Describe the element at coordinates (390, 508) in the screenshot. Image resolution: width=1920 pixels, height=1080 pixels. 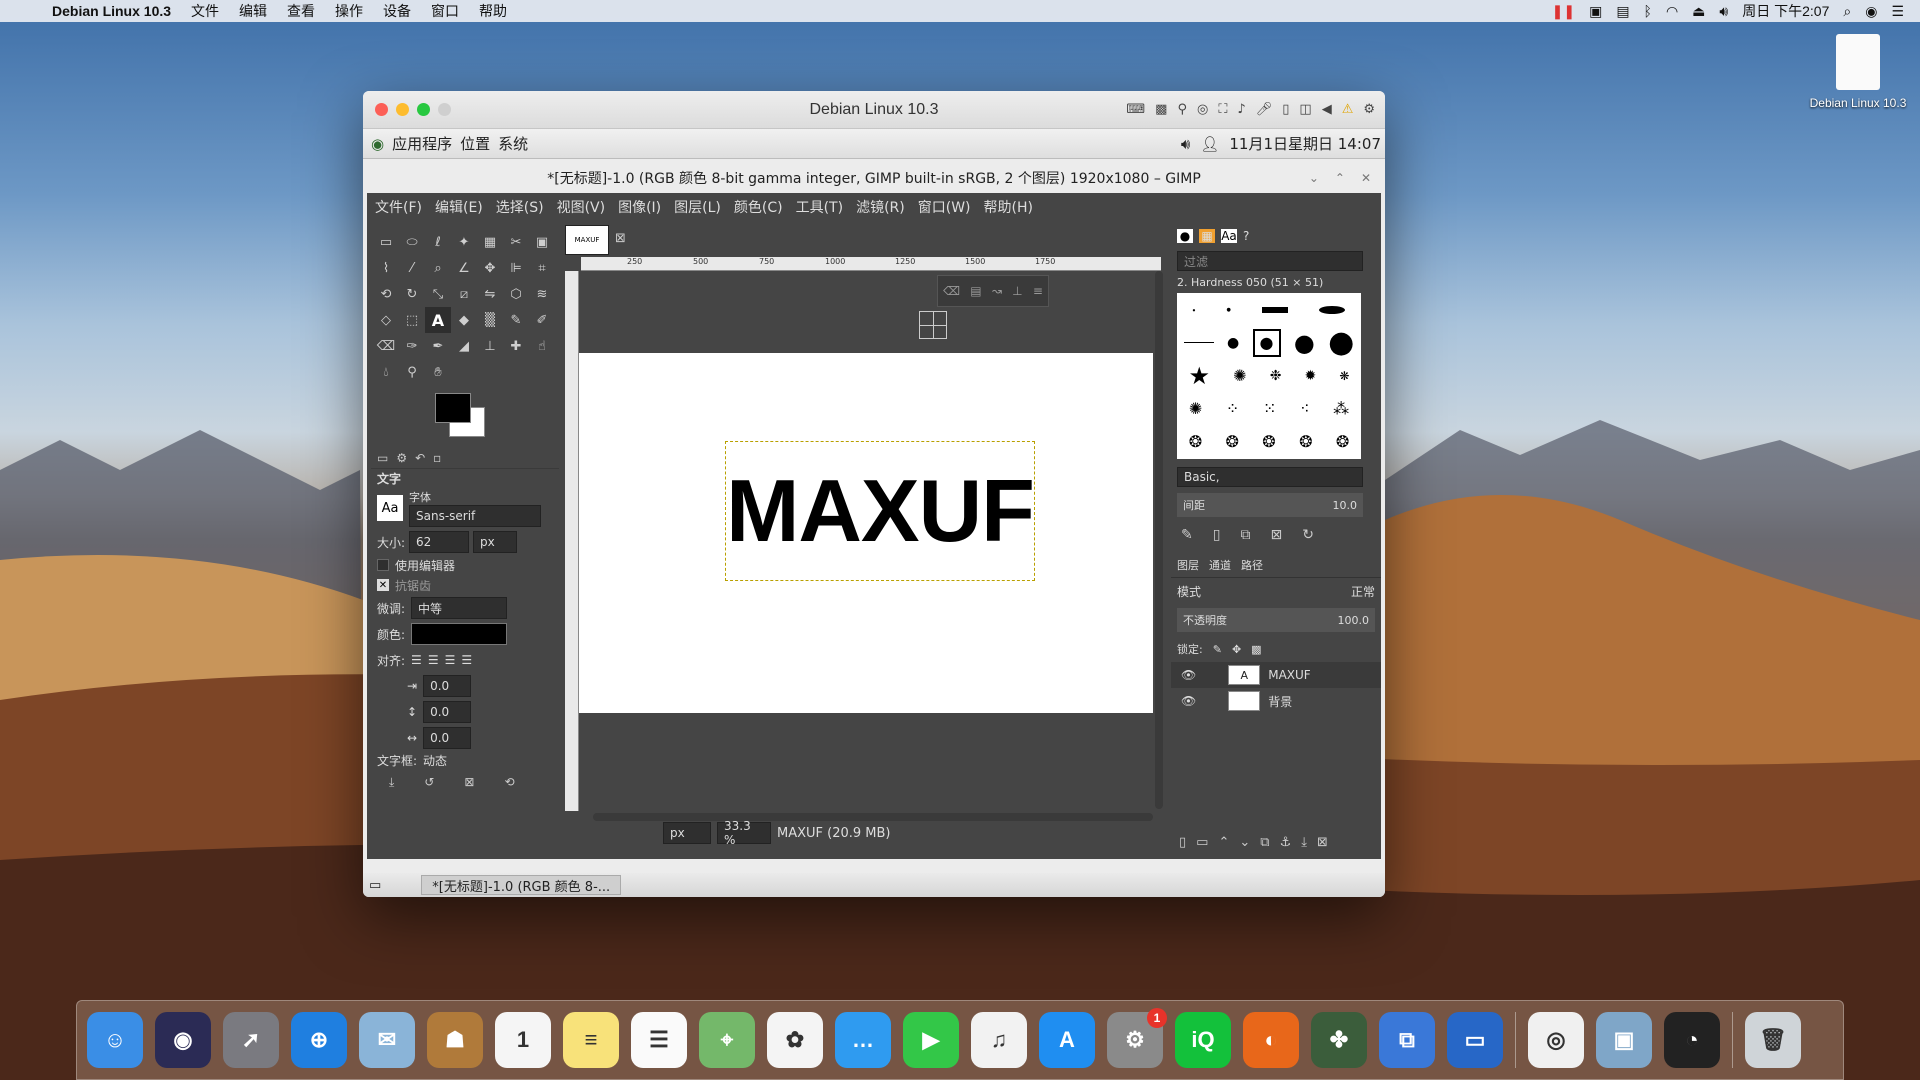
I see `font-preview-icon: Aa` at that location.